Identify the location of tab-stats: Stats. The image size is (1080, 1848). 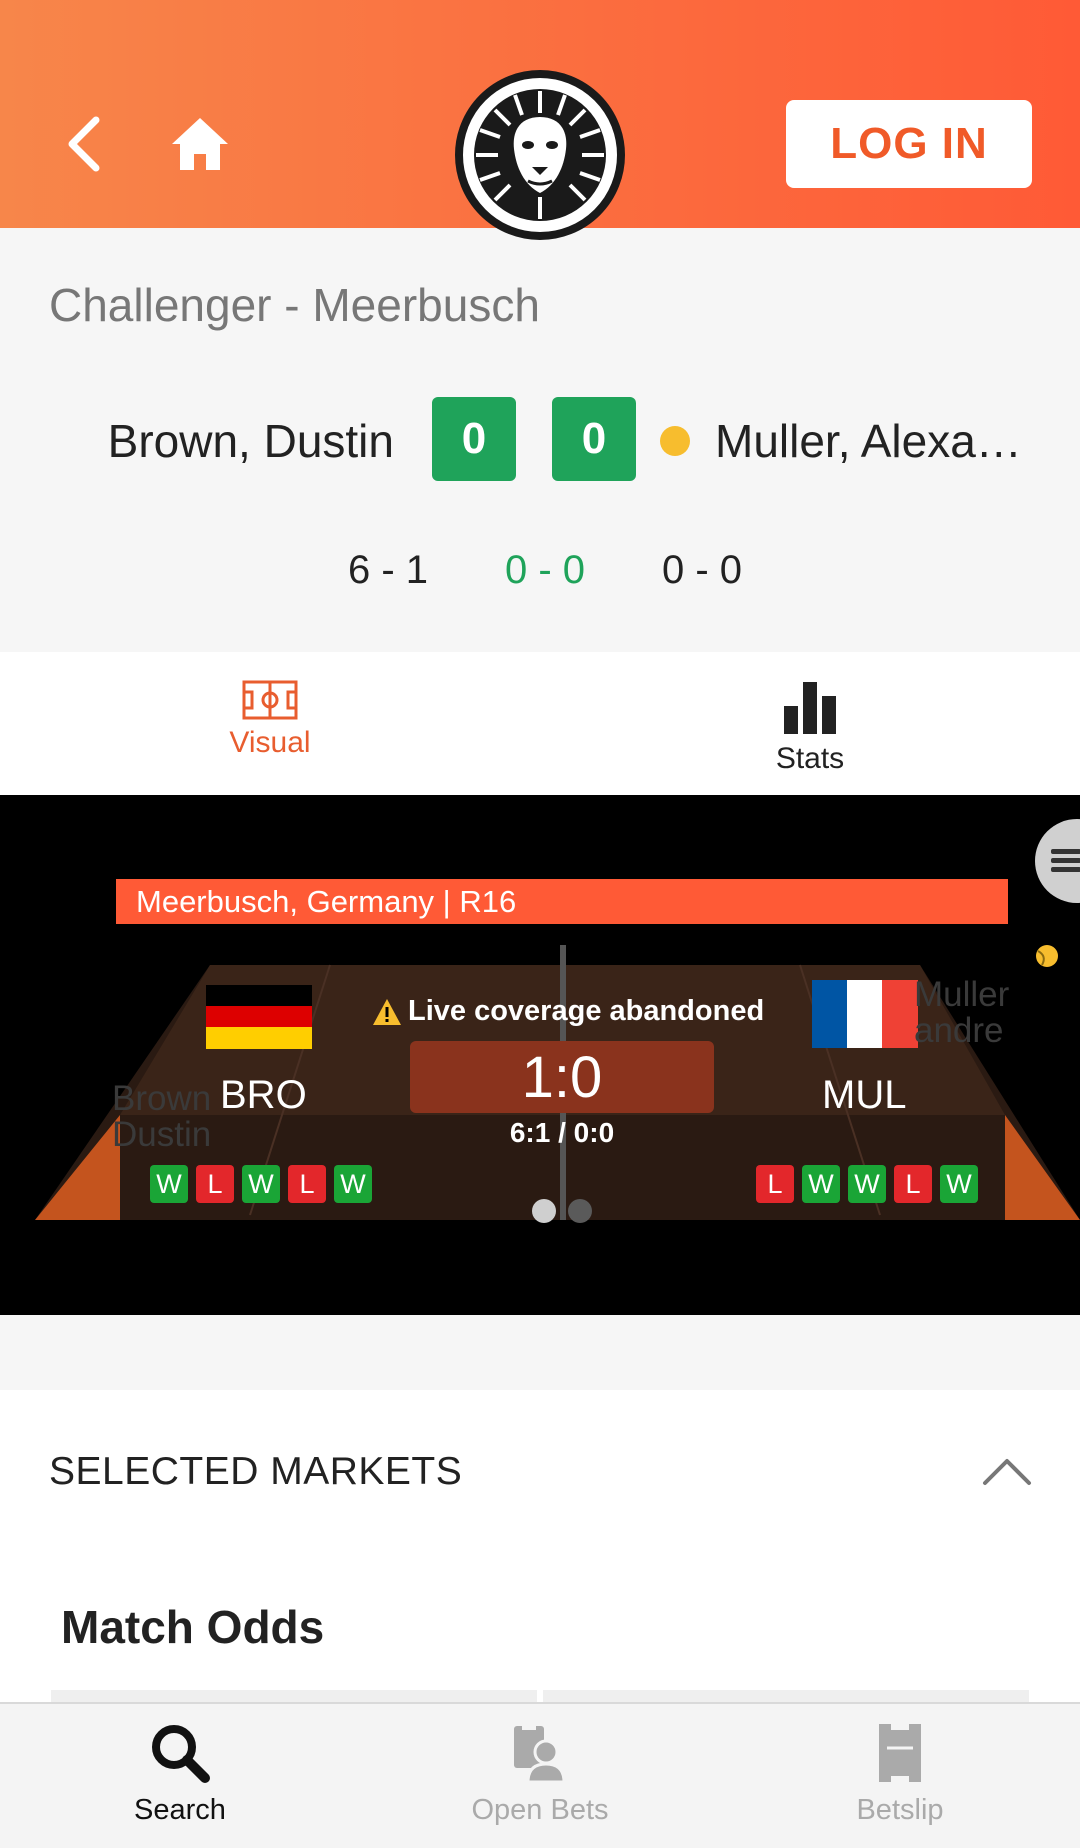
(810, 723).